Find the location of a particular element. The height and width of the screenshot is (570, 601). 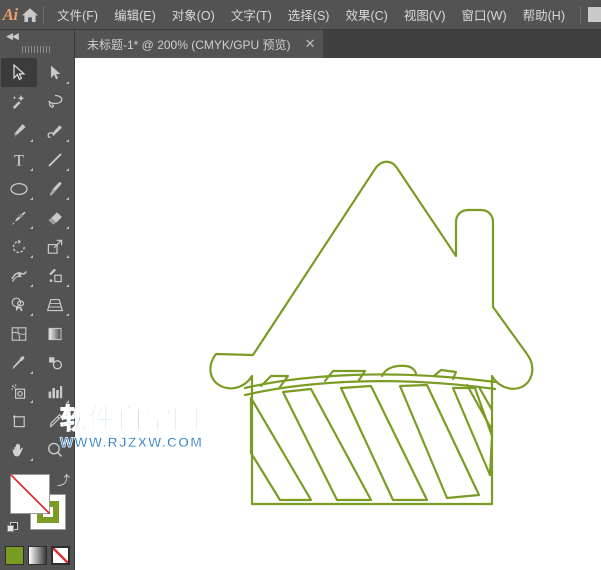

slice-tool is located at coordinates (55, 420).